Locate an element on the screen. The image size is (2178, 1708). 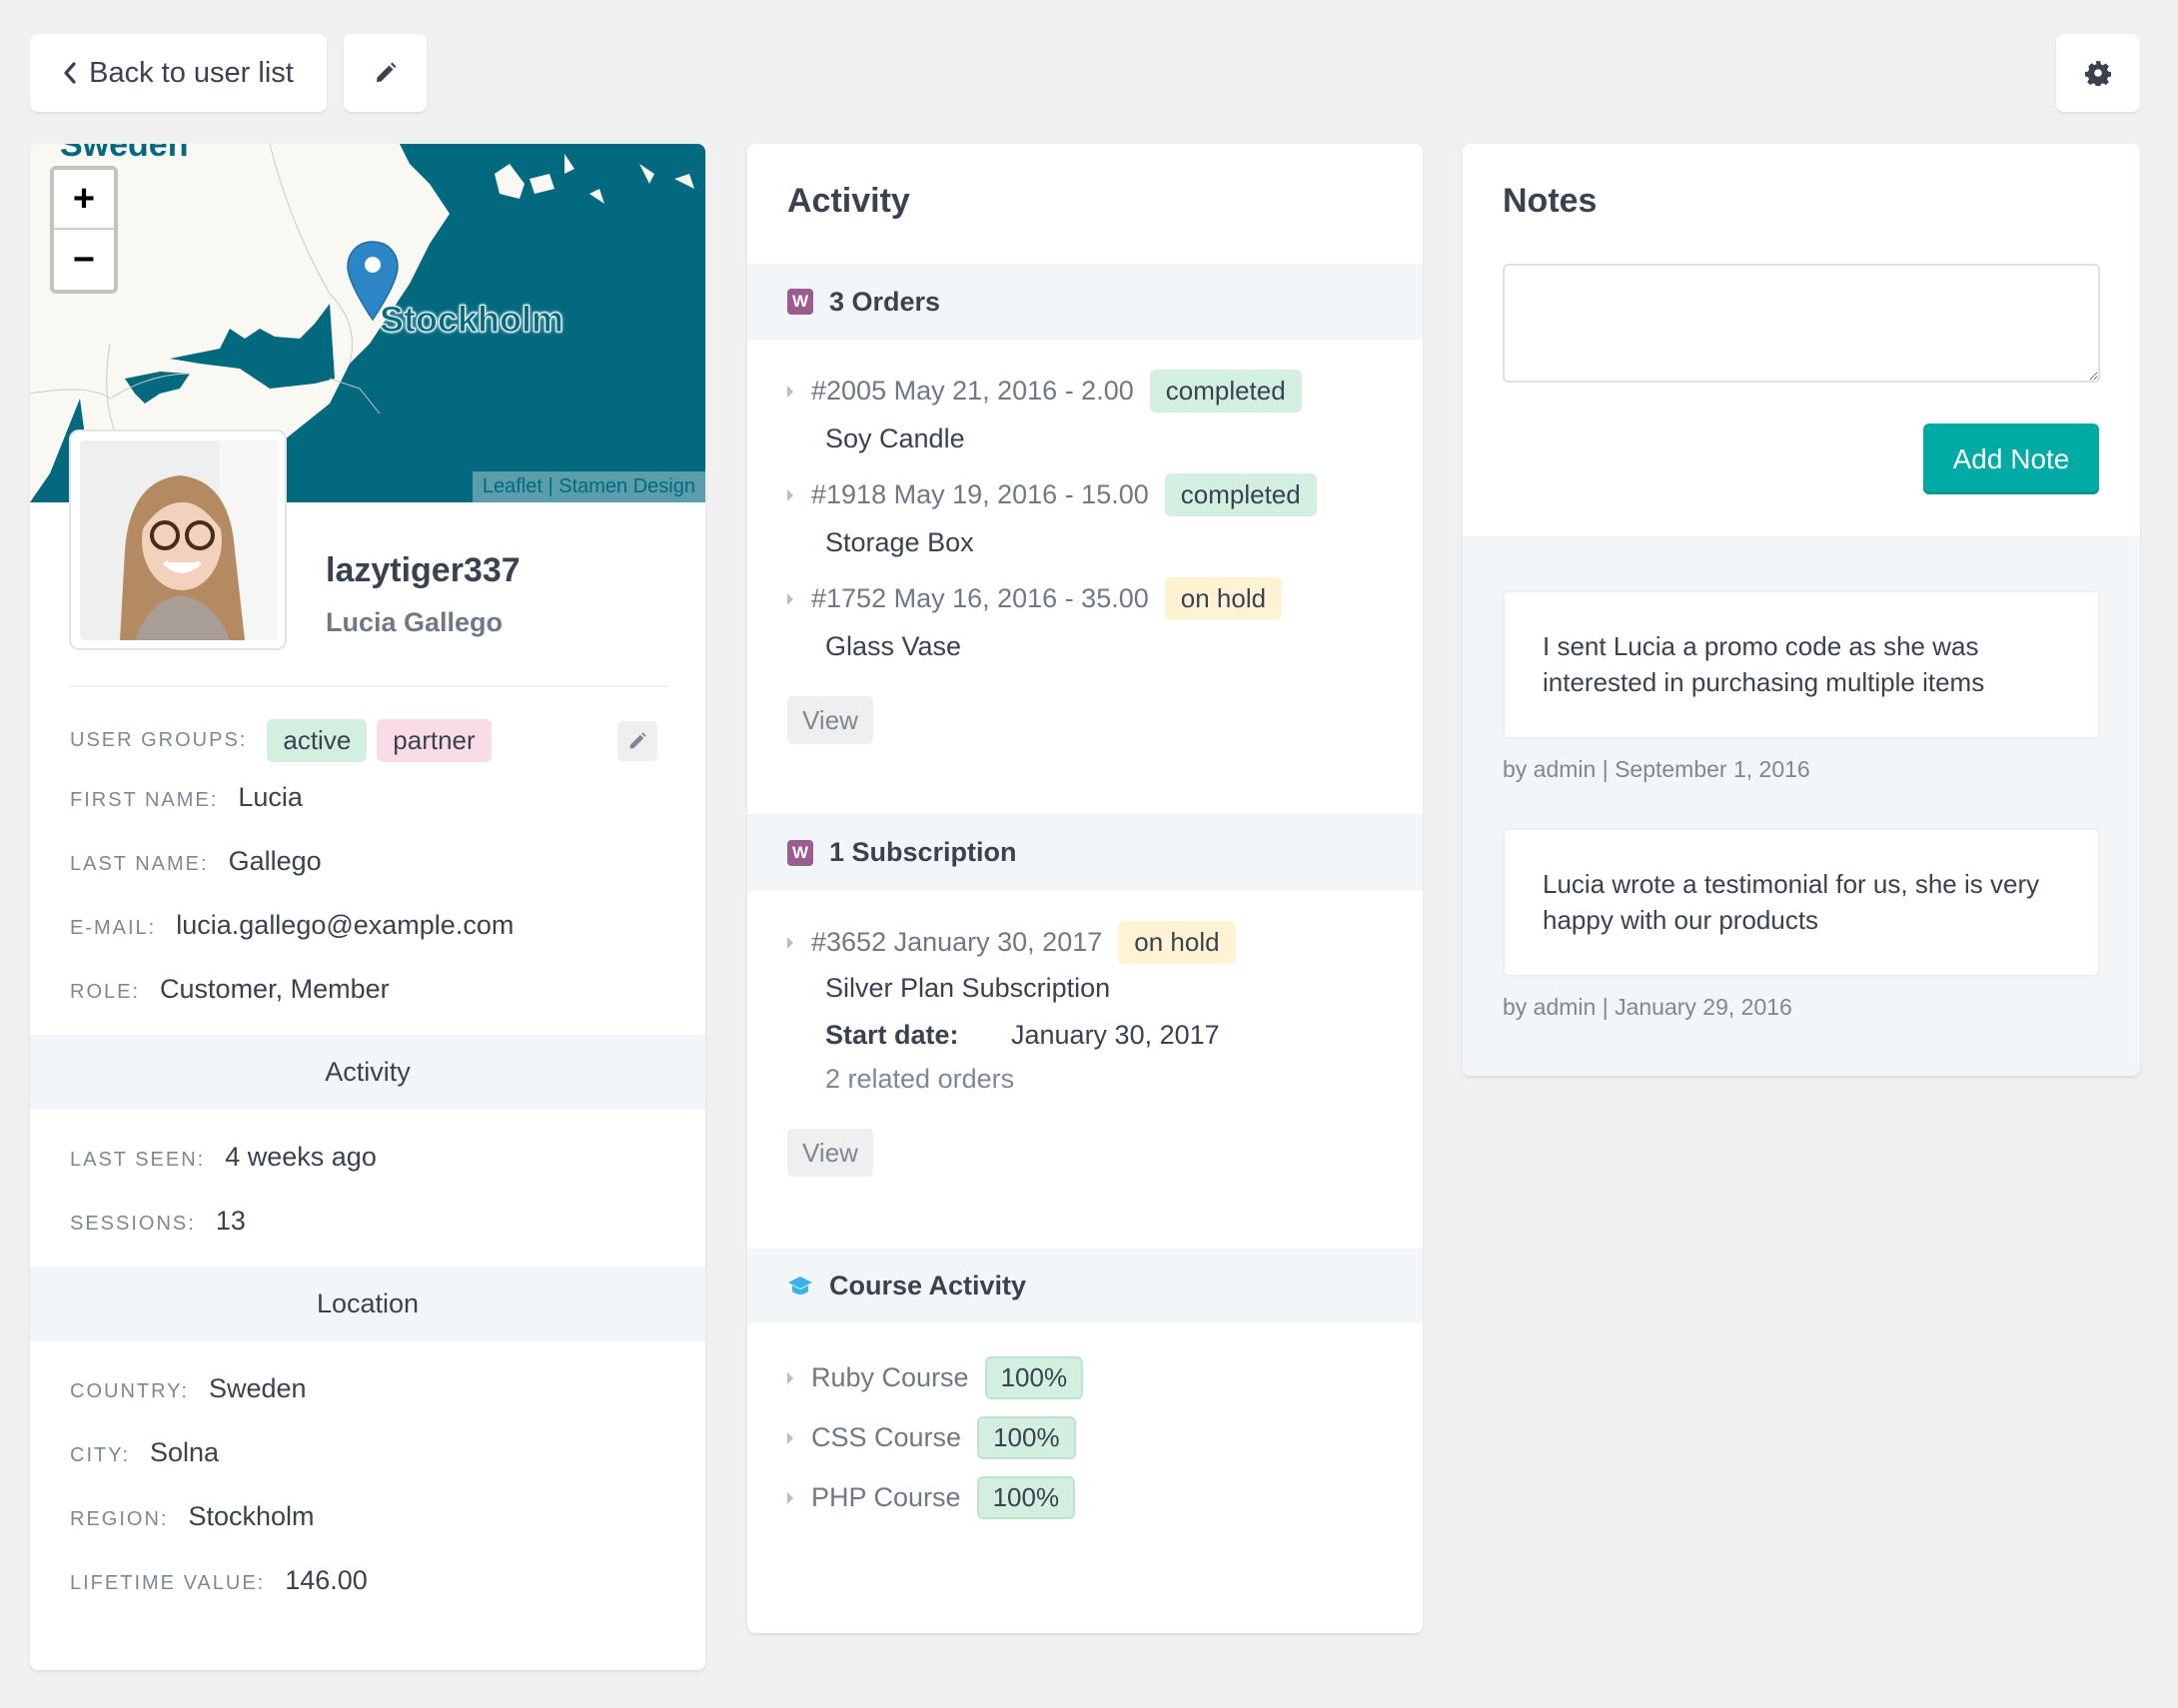
map-zoom-control: + − is located at coordinates (84, 230).